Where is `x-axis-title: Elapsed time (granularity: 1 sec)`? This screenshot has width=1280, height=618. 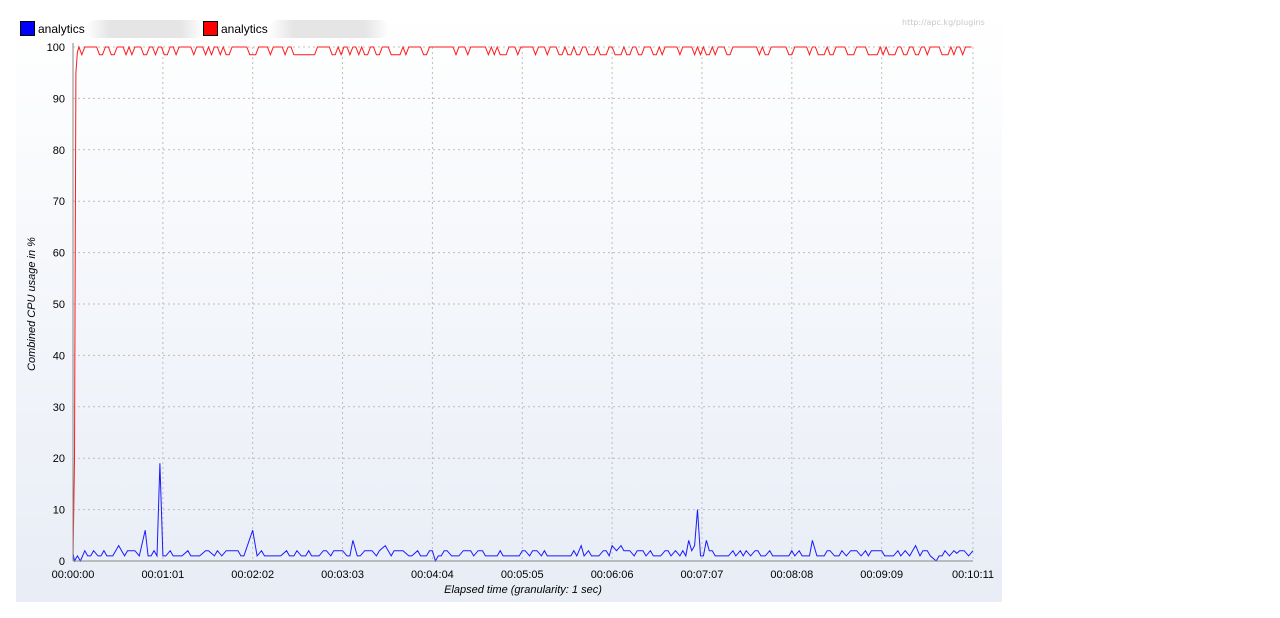
x-axis-title: Elapsed time (granularity: 1 sec) is located at coordinates (523, 590).